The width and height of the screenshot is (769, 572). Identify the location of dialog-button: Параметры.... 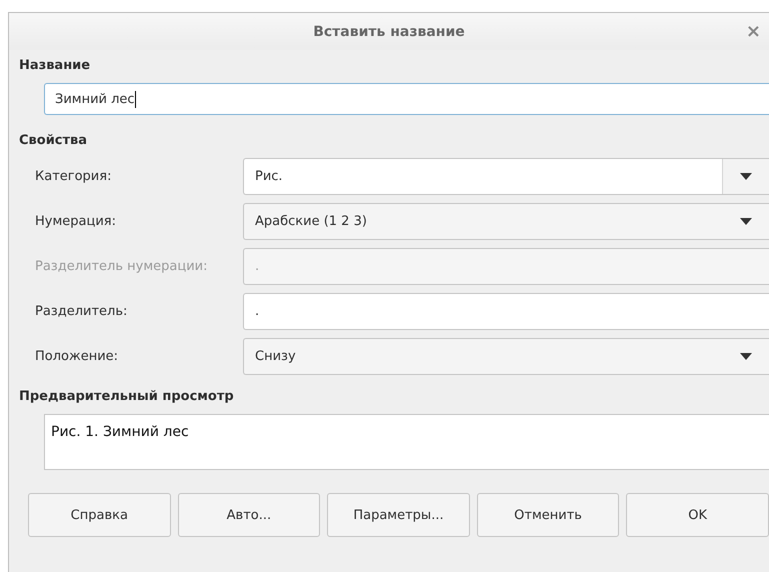
(398, 515).